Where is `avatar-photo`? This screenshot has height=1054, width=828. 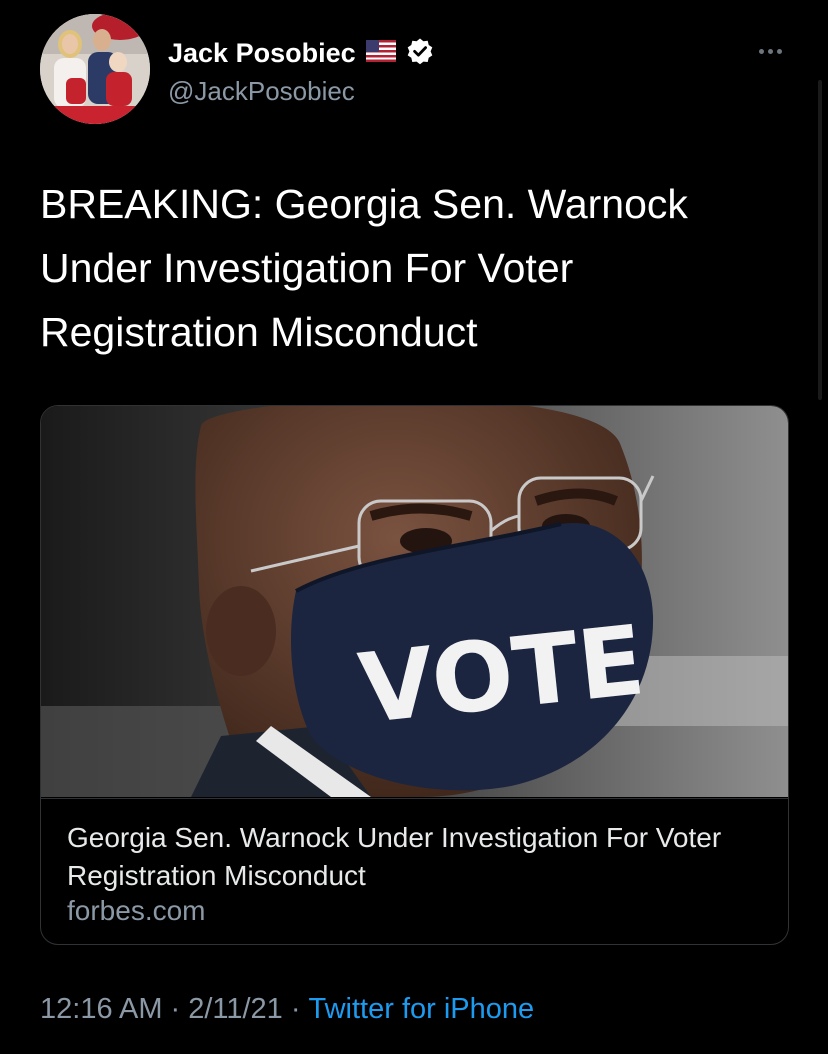
avatar-photo is located at coordinates (95, 69).